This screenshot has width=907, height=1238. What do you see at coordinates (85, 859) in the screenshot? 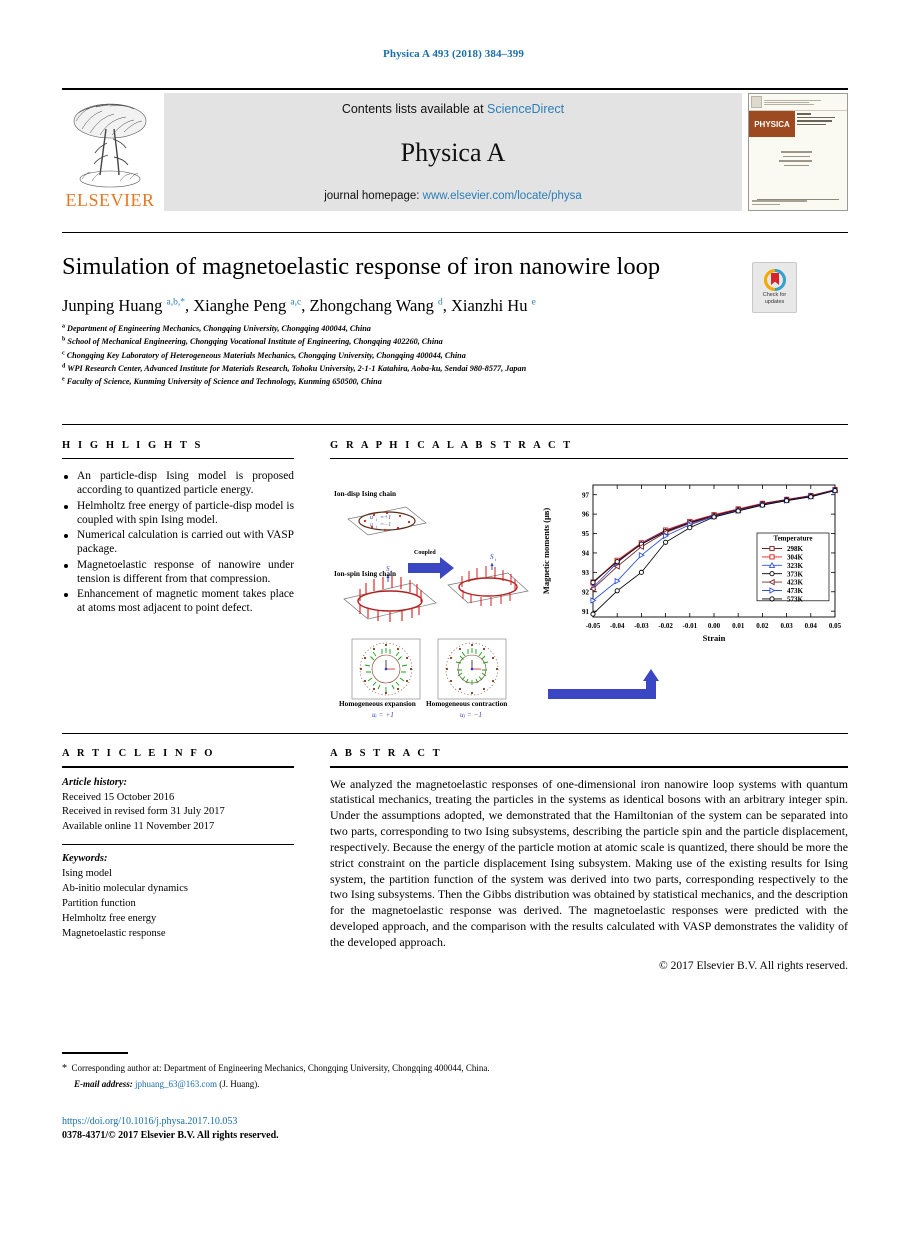
I see `keywords-label: Keywords:` at bounding box center [85, 859].